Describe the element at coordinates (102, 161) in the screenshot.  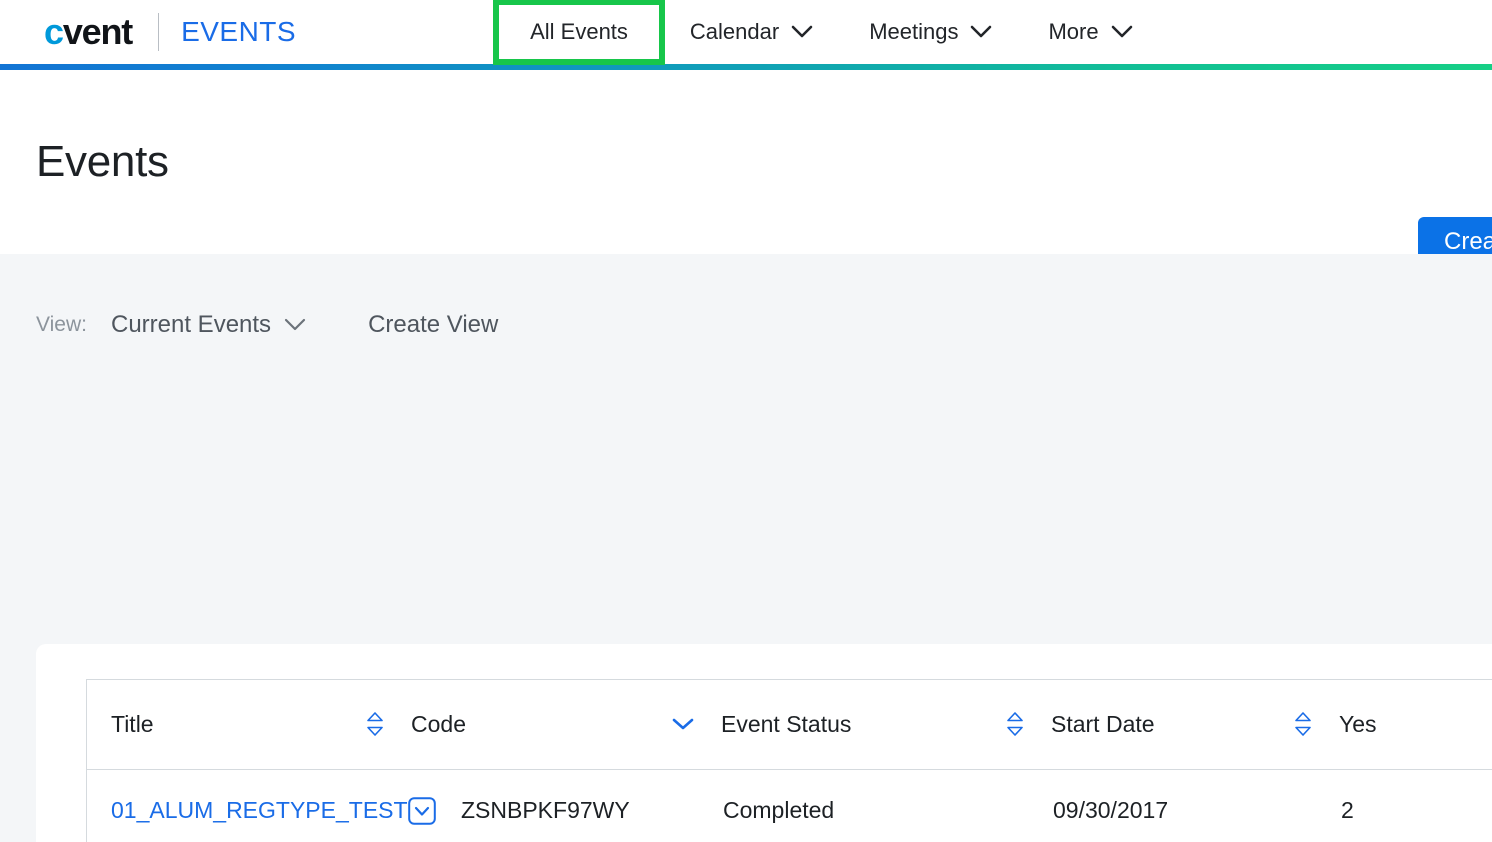
I see `page-title: Events` at that location.